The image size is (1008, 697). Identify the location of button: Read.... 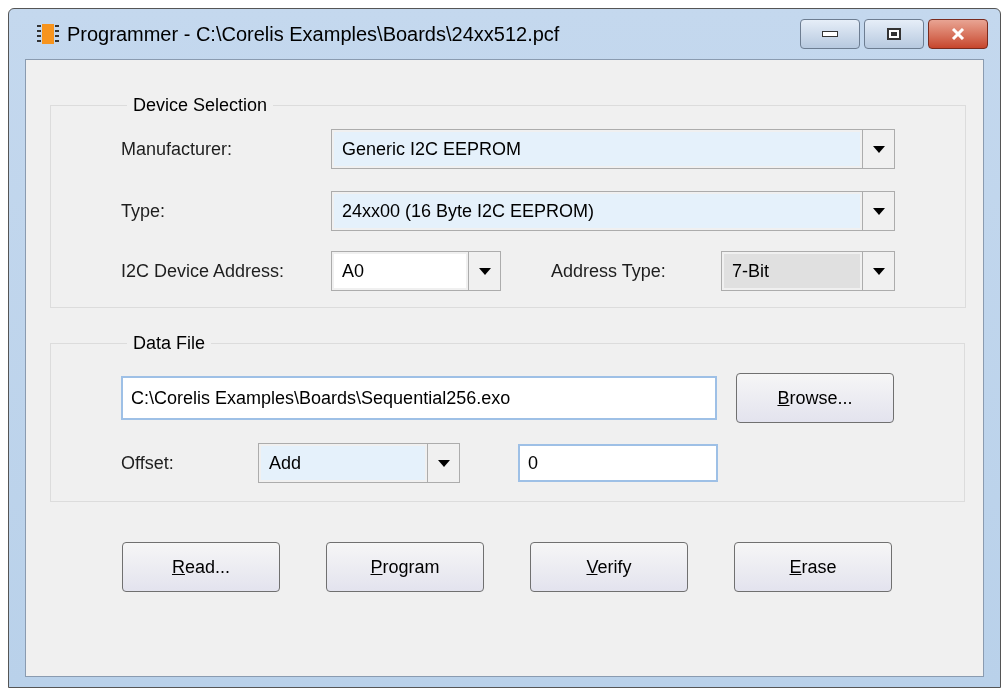
(201, 567).